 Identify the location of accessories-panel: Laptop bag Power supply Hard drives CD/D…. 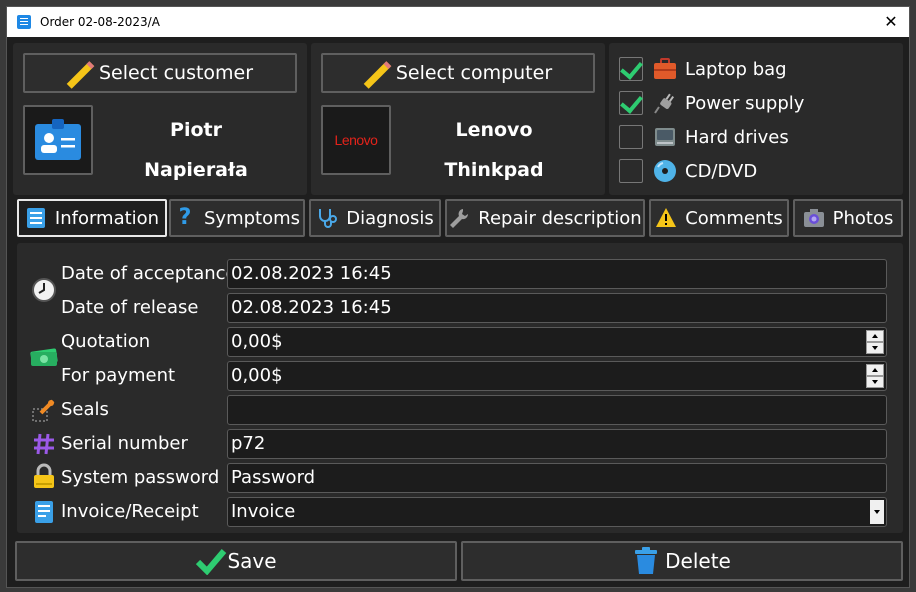
(756, 119).